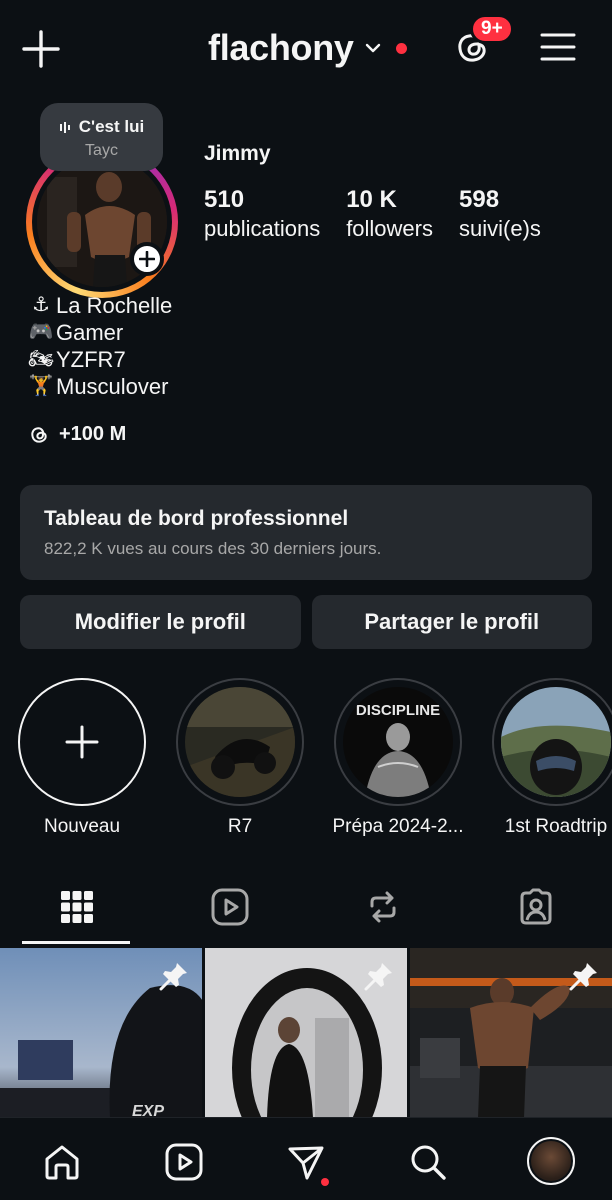 The width and height of the screenshot is (612, 1200). I want to click on stat-following: 598 suivi(e)s, so click(500, 215).